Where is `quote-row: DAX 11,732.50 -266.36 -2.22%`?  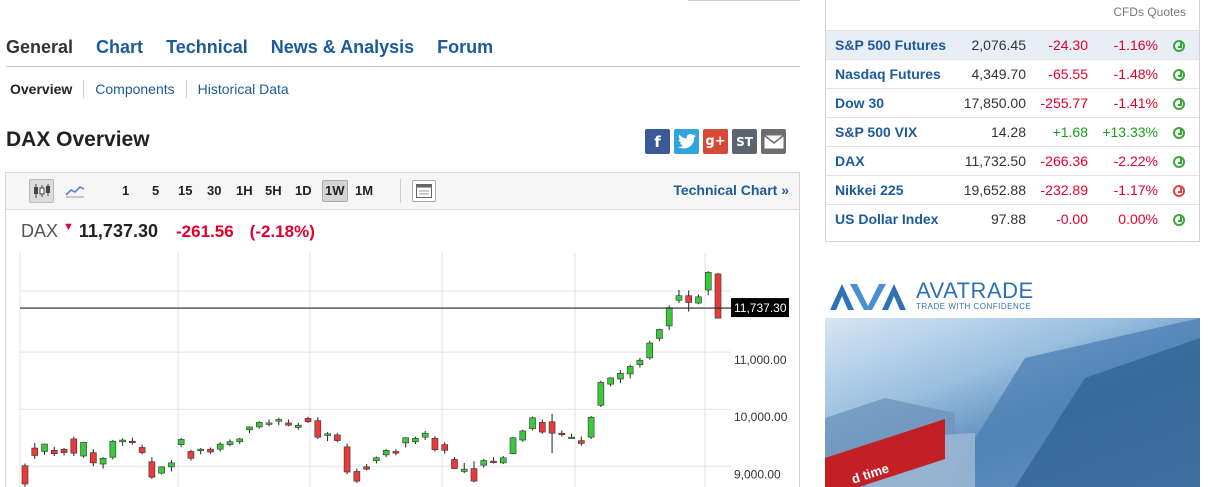 quote-row: DAX 11,732.50 -266.36 -2.22% is located at coordinates (1012, 161).